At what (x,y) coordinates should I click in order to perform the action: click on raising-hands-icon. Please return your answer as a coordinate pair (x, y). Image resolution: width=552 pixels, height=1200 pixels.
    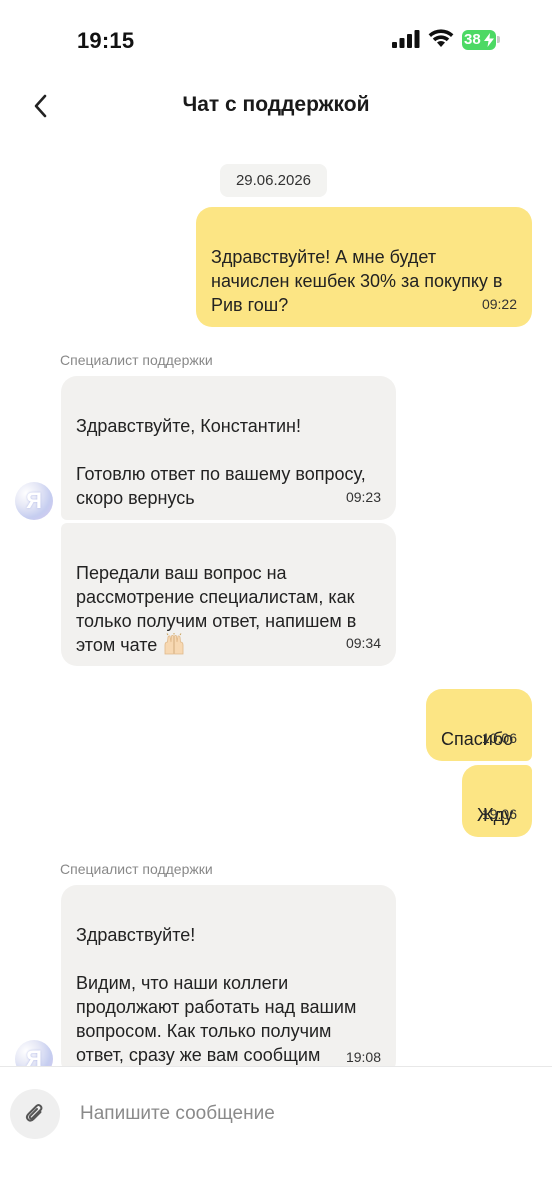
    Looking at the image, I should click on (174, 644).